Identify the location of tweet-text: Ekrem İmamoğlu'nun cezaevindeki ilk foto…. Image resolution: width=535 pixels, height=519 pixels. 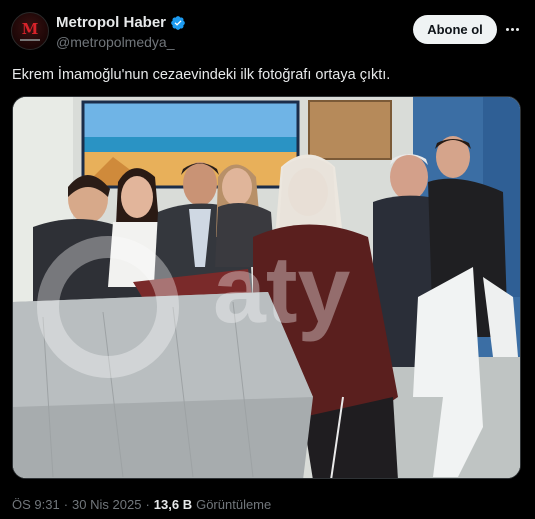
(201, 75).